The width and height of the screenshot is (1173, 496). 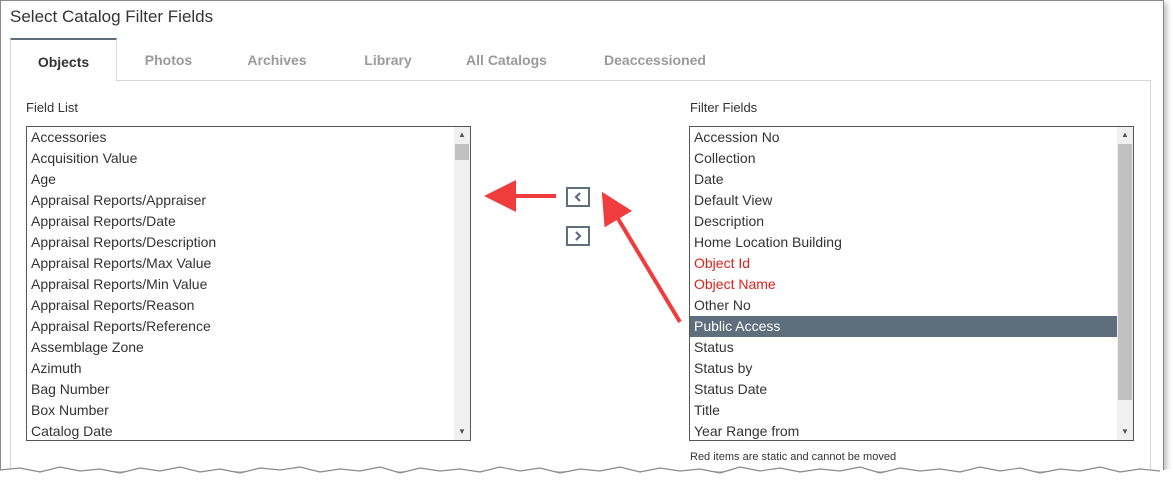 I want to click on field-list-label: Field List, so click(x=52, y=107).